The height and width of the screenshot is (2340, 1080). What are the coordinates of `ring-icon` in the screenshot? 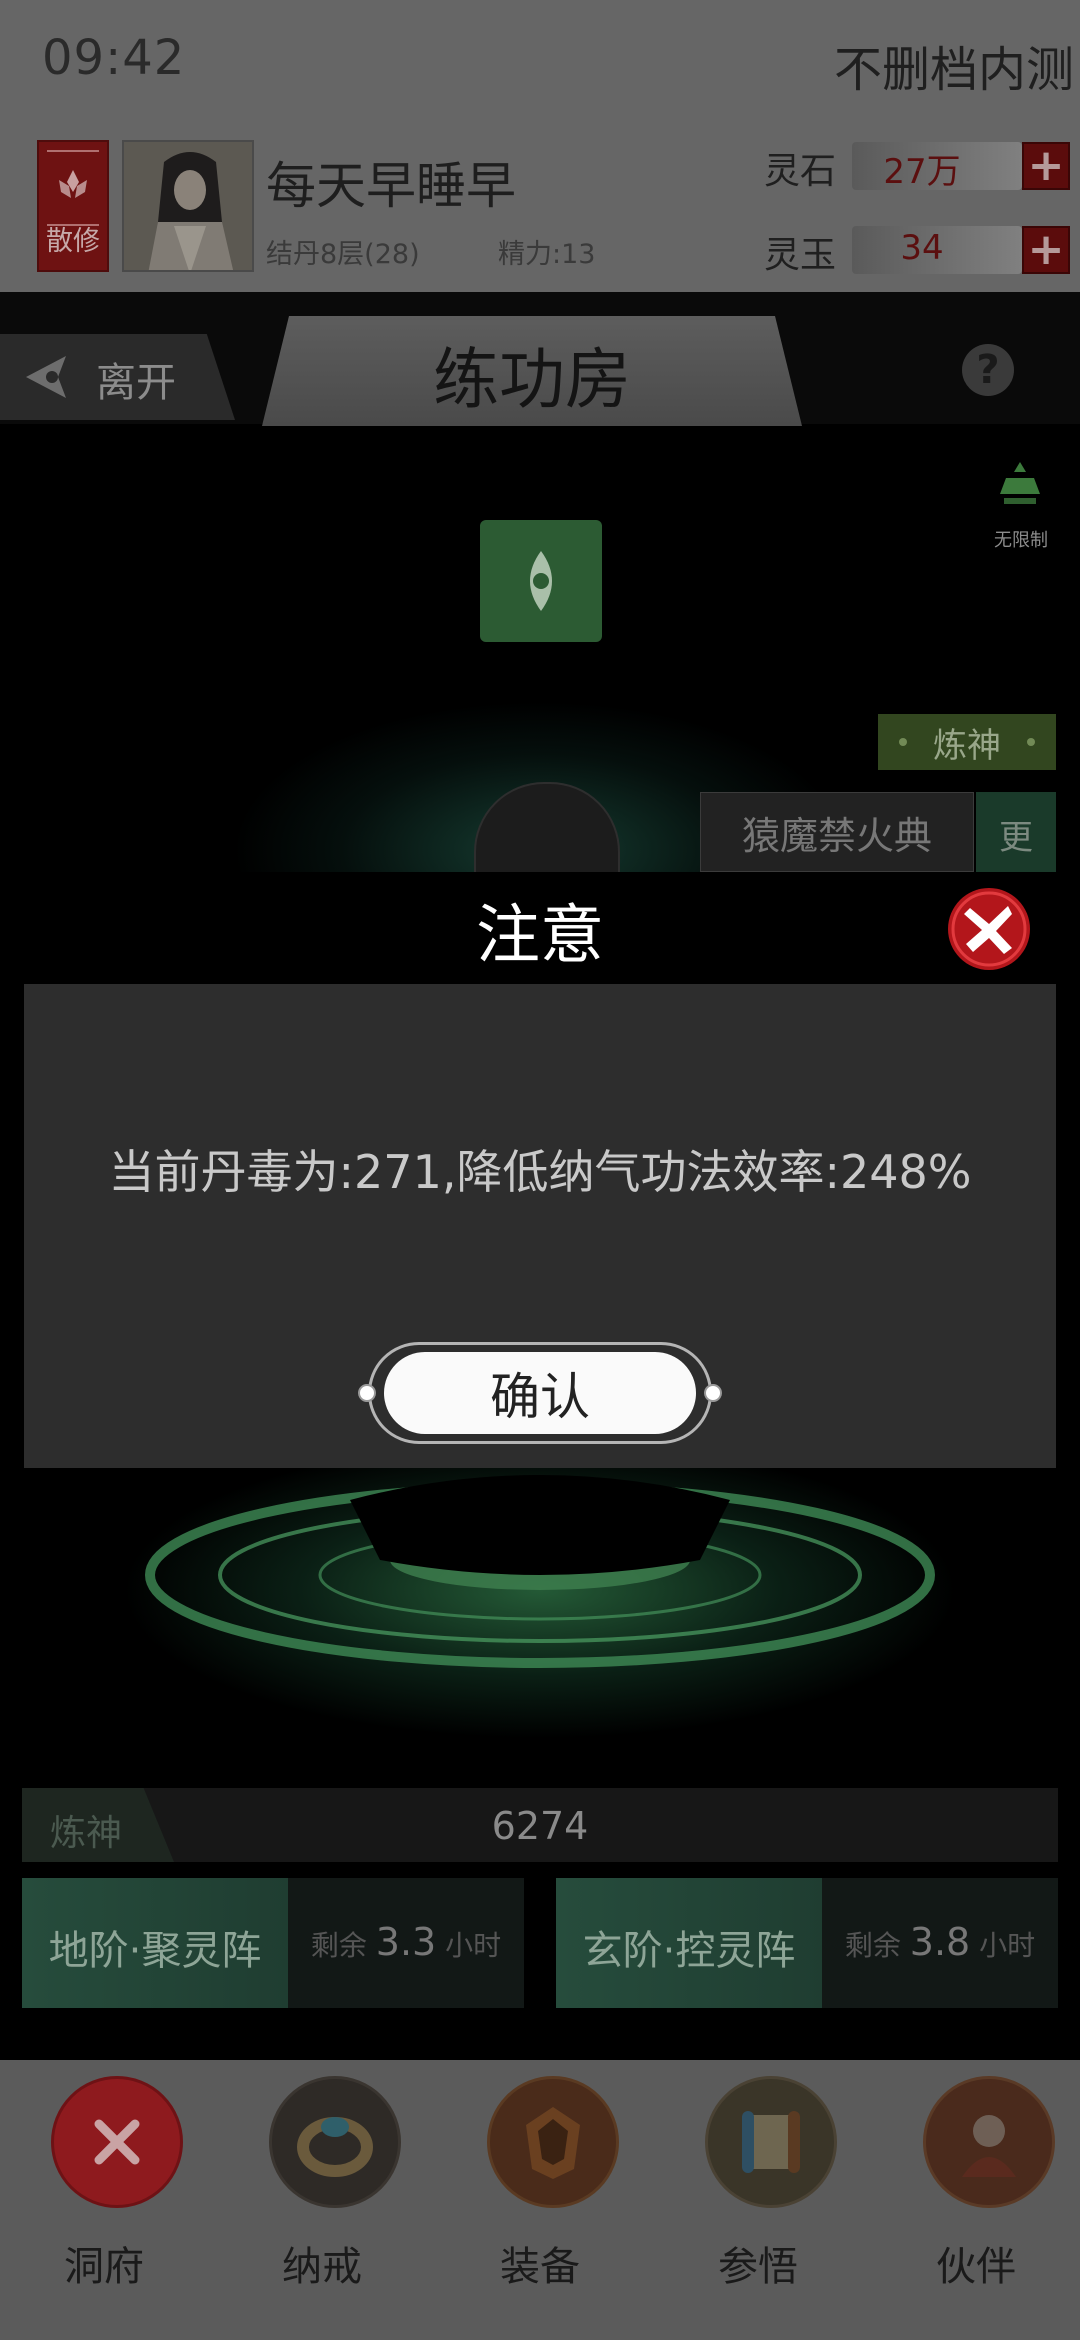 It's located at (335, 2142).